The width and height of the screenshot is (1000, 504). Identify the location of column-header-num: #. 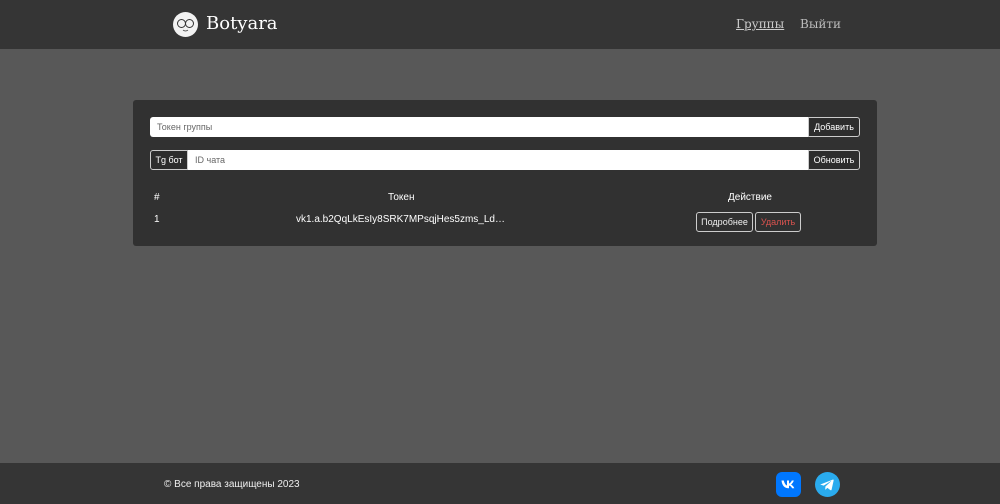
(157, 197).